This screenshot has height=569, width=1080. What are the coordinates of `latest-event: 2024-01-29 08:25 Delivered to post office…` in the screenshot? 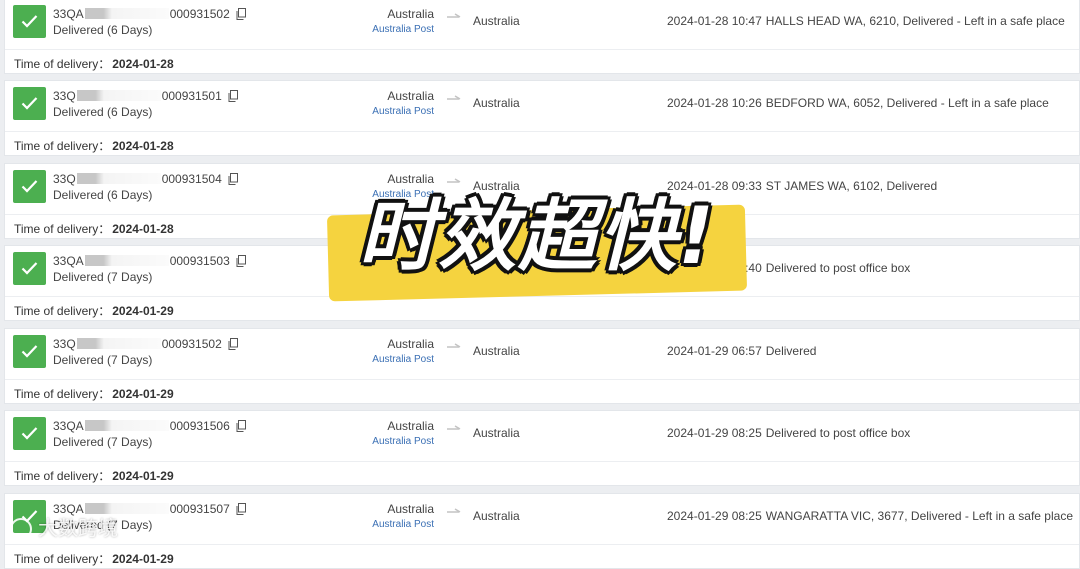 It's located at (788, 433).